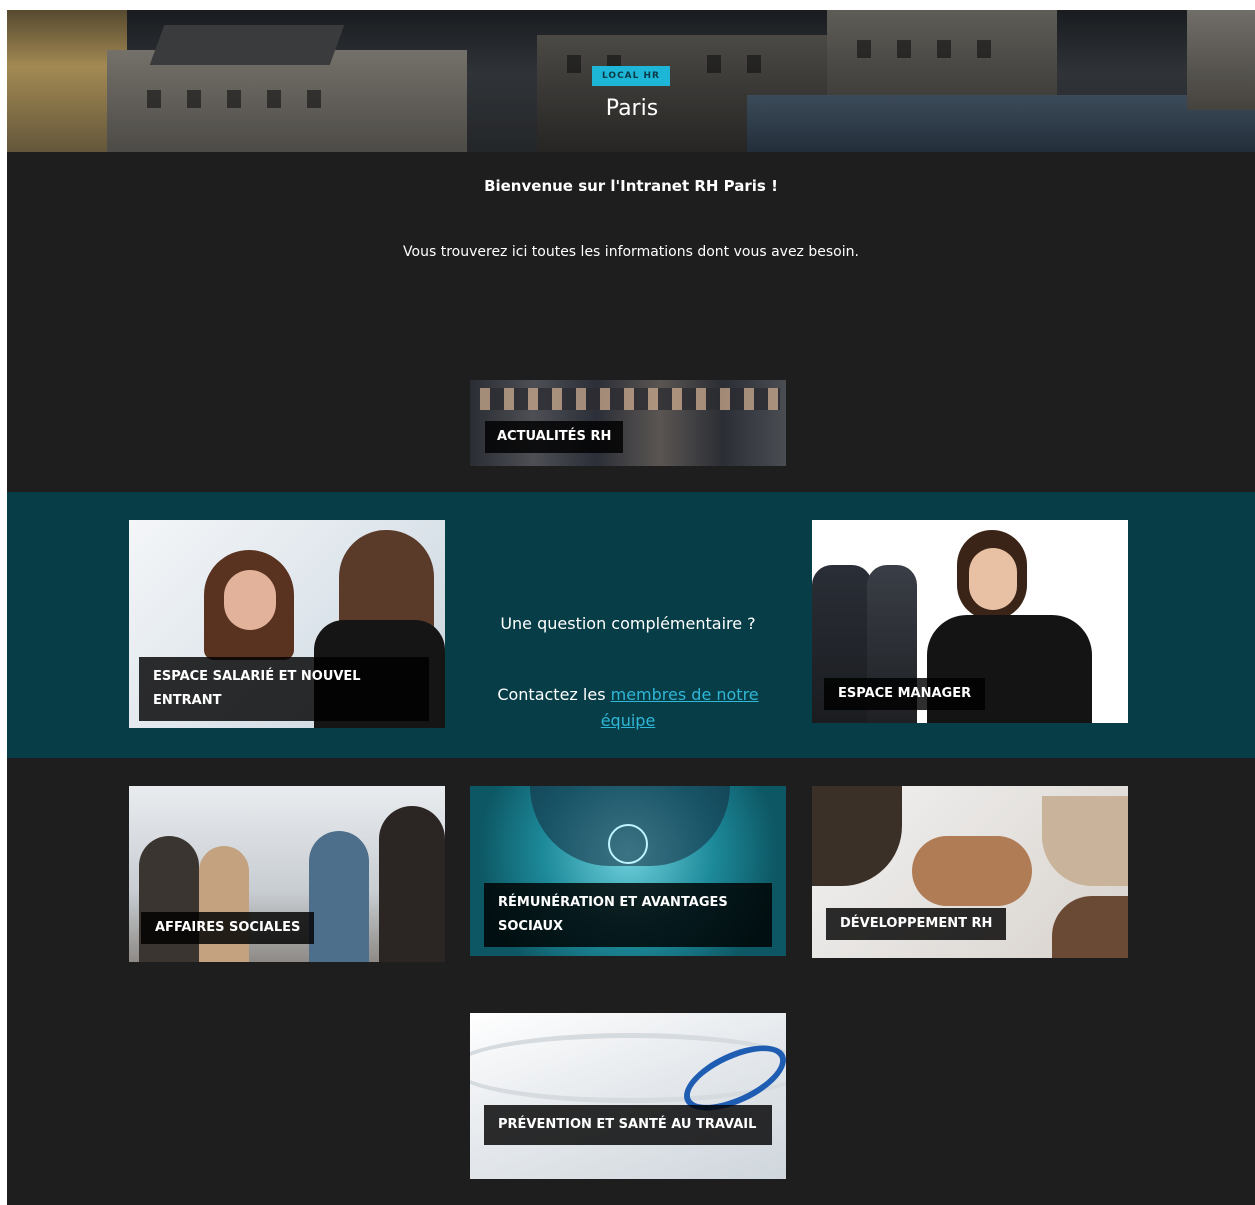  What do you see at coordinates (680, 707) in the screenshot?
I see `team-members-link: membres de notre équipe` at bounding box center [680, 707].